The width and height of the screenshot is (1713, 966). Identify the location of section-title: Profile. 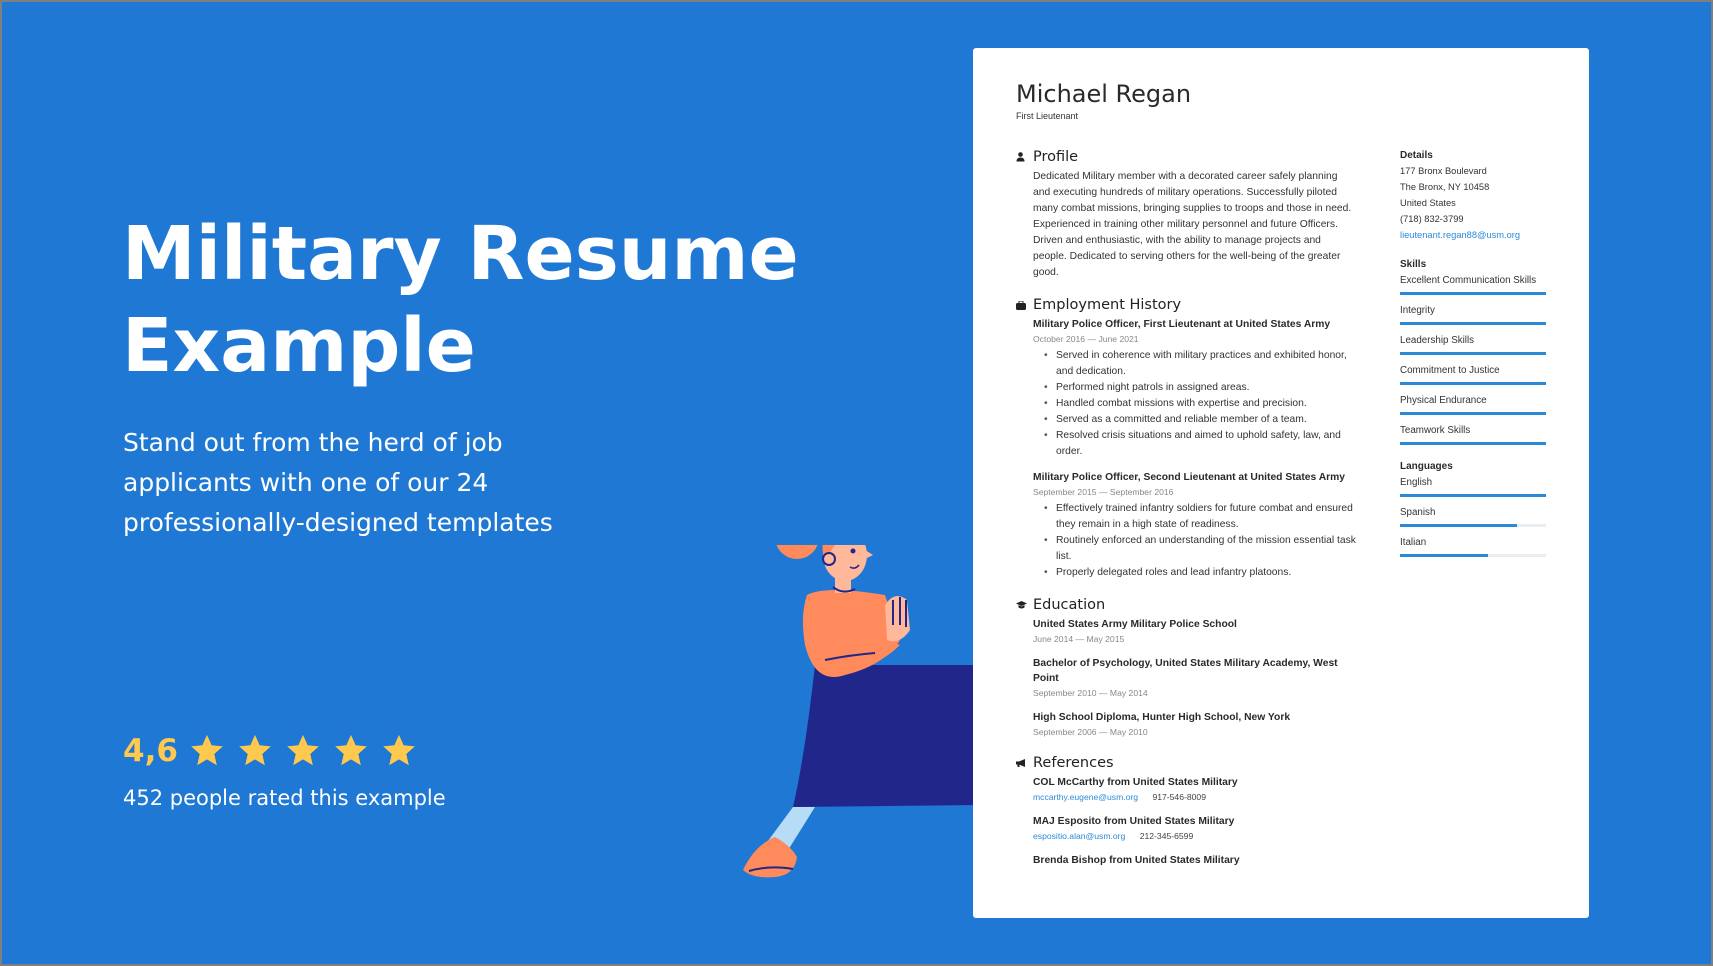
(1056, 157).